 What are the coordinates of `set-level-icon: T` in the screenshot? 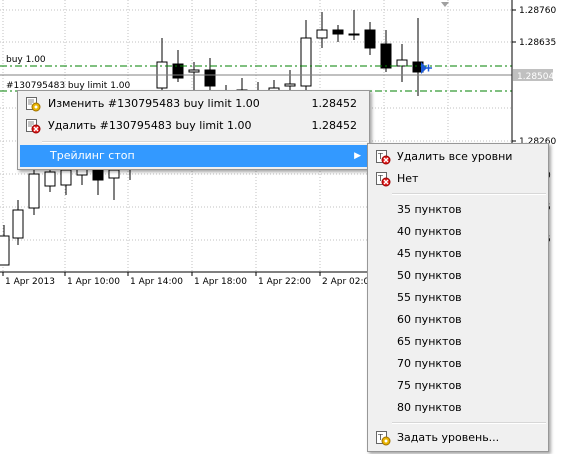 It's located at (383, 438).